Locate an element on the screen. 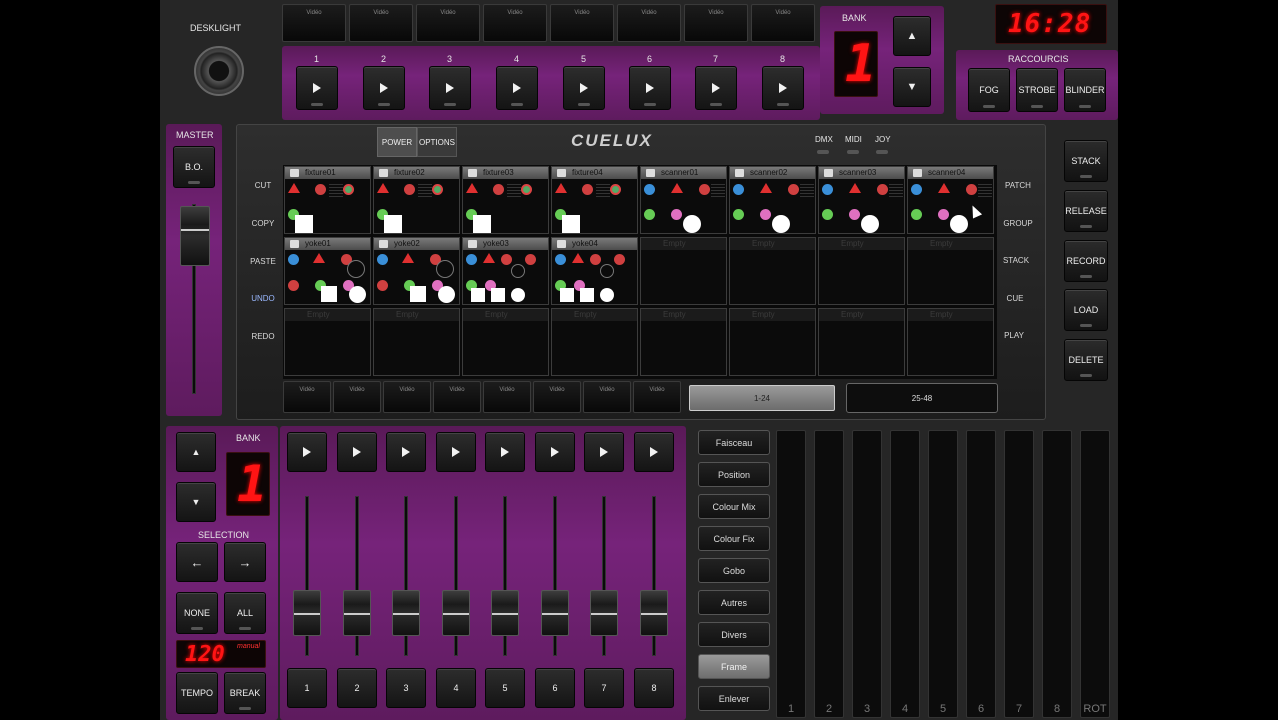  stack-button: STACK is located at coordinates (1086, 161).